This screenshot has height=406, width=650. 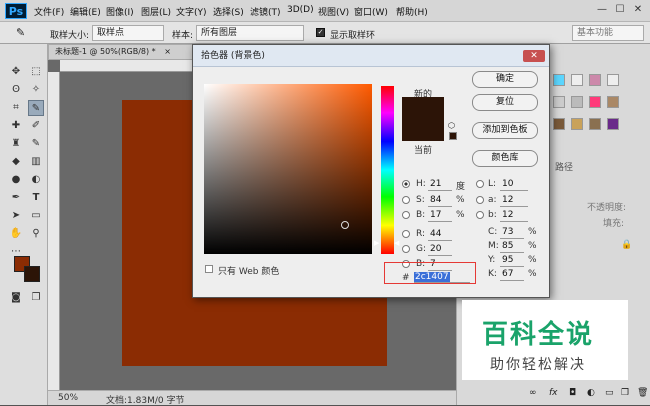 I want to click on brightness-radio, so click(x=406, y=215).